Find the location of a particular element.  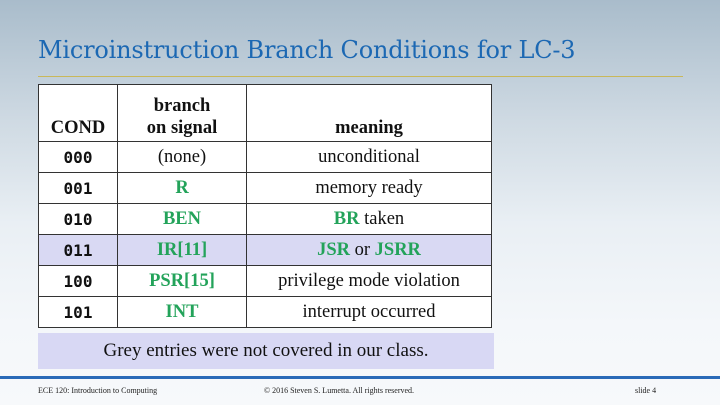

cell-meaning: JSR or JSRR is located at coordinates (369, 250).